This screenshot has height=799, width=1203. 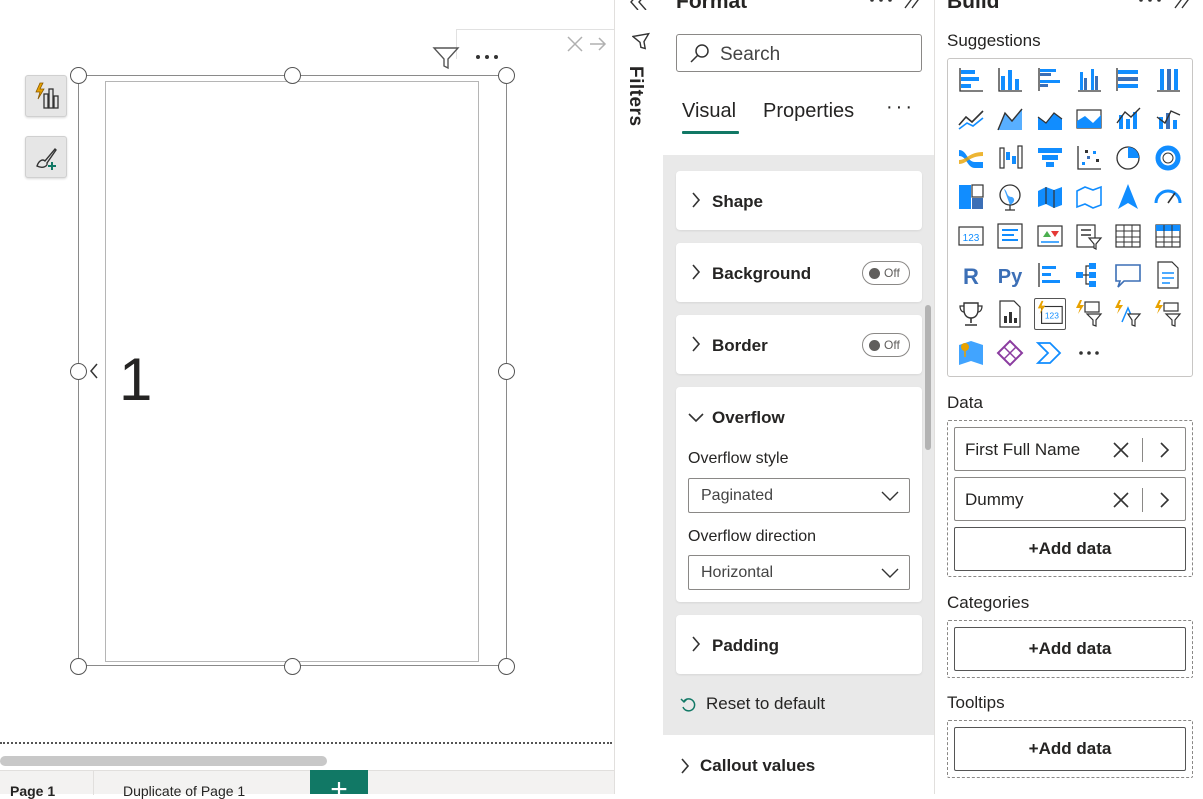 What do you see at coordinates (1150, 3) in the screenshot?
I see `build-more-icon` at bounding box center [1150, 3].